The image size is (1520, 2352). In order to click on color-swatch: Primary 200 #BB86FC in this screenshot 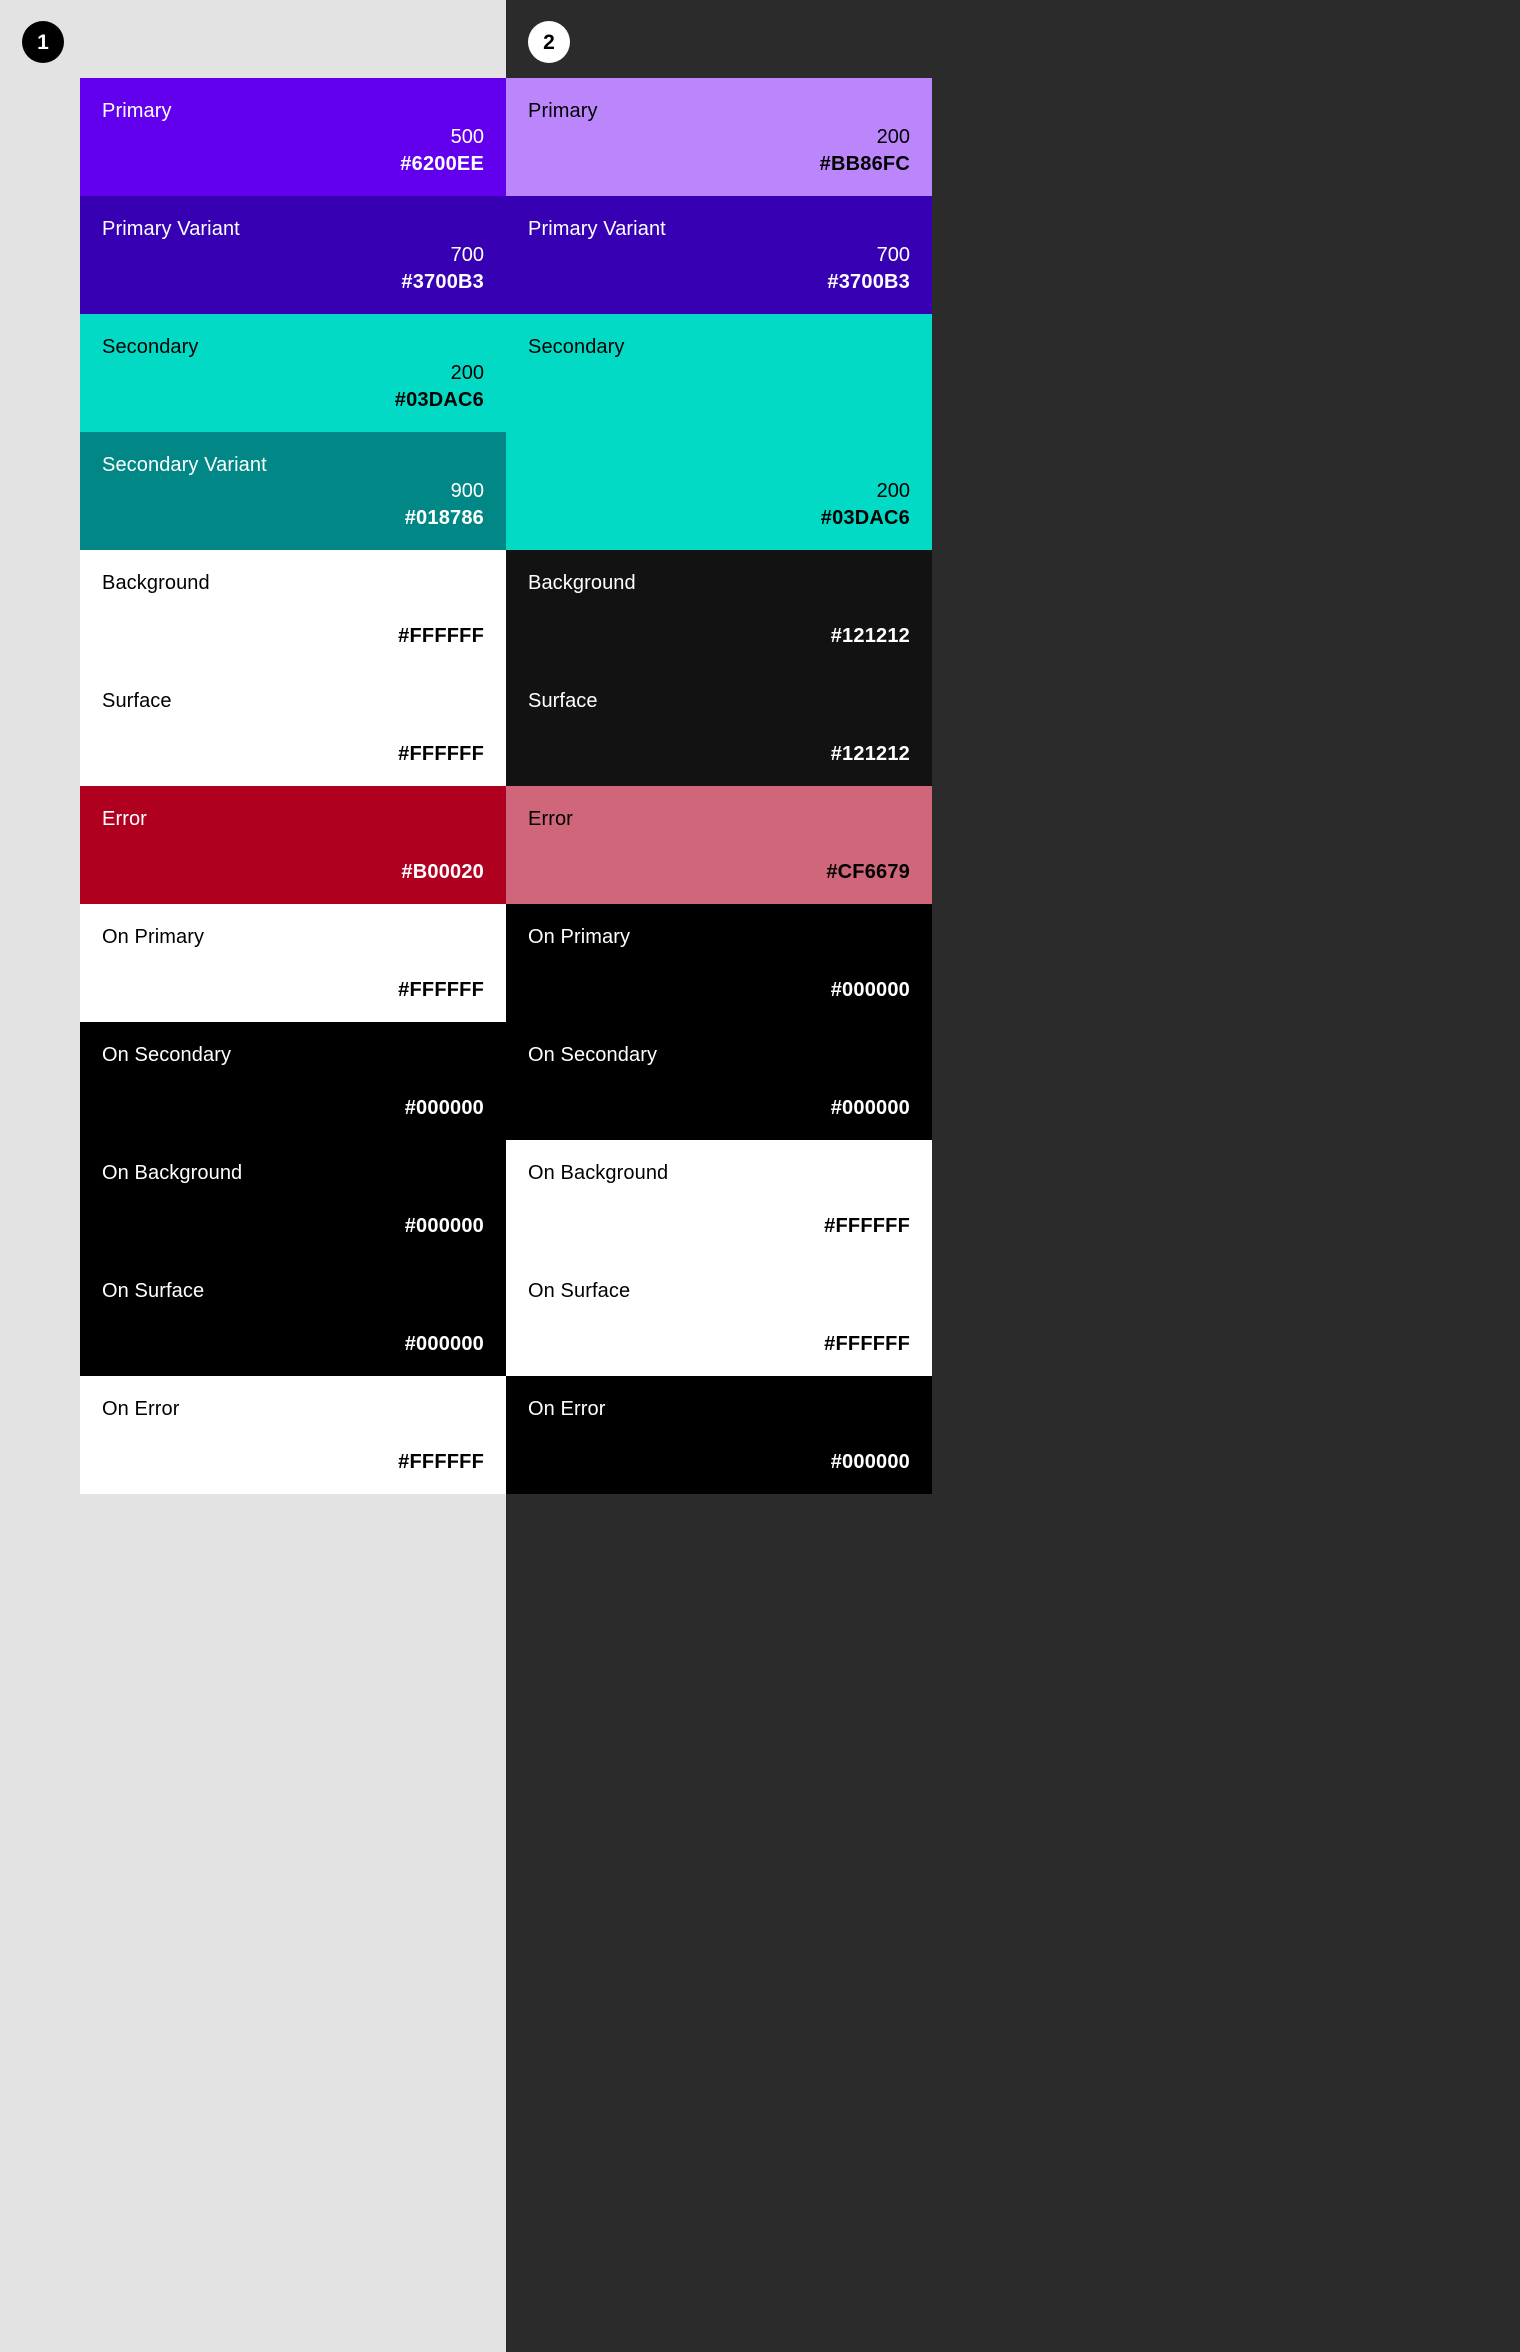, I will do `click(719, 137)`.